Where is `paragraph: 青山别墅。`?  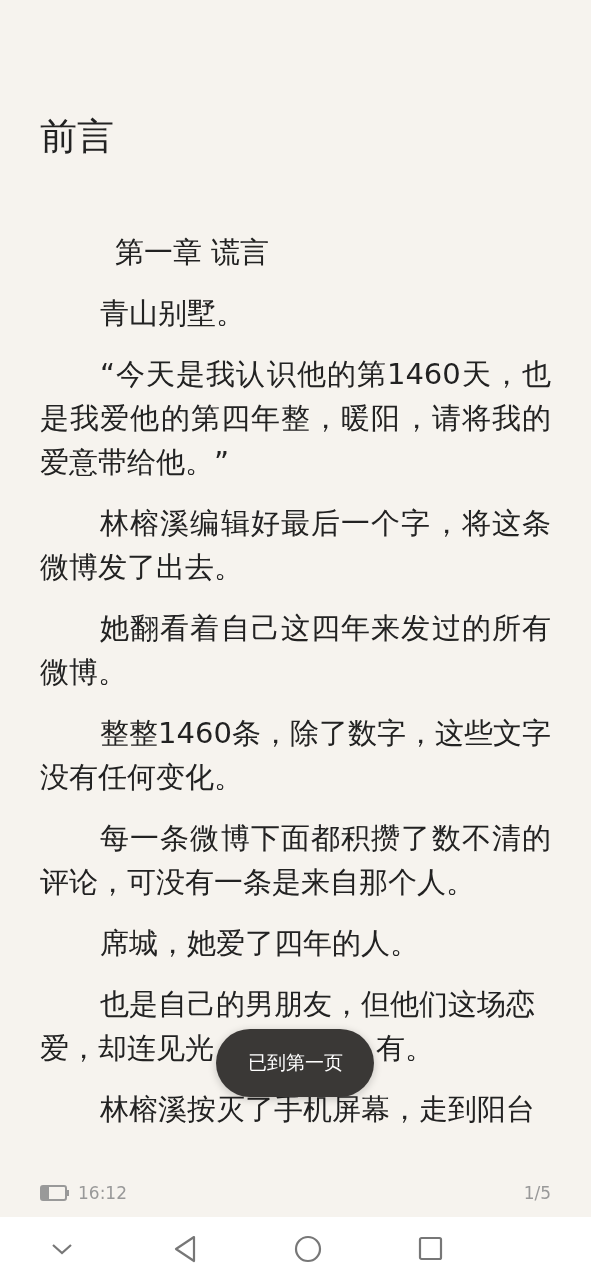 paragraph: 青山别墅。 is located at coordinates (172, 313).